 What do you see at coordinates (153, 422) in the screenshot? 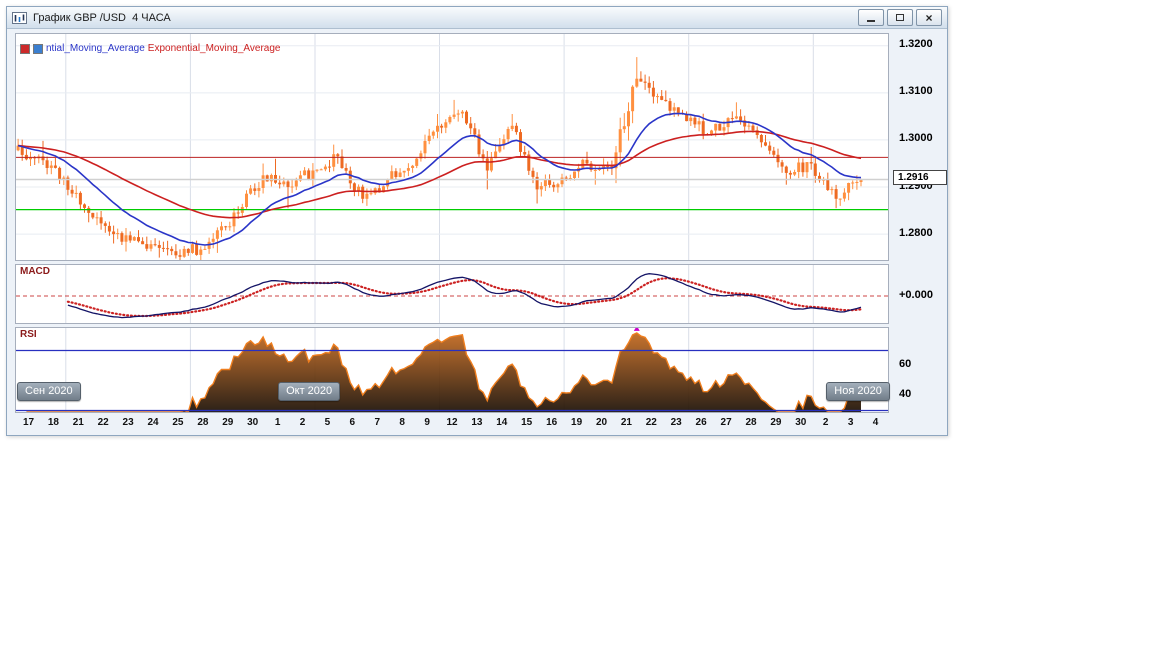
I see `time-axis-label: 24` at bounding box center [153, 422].